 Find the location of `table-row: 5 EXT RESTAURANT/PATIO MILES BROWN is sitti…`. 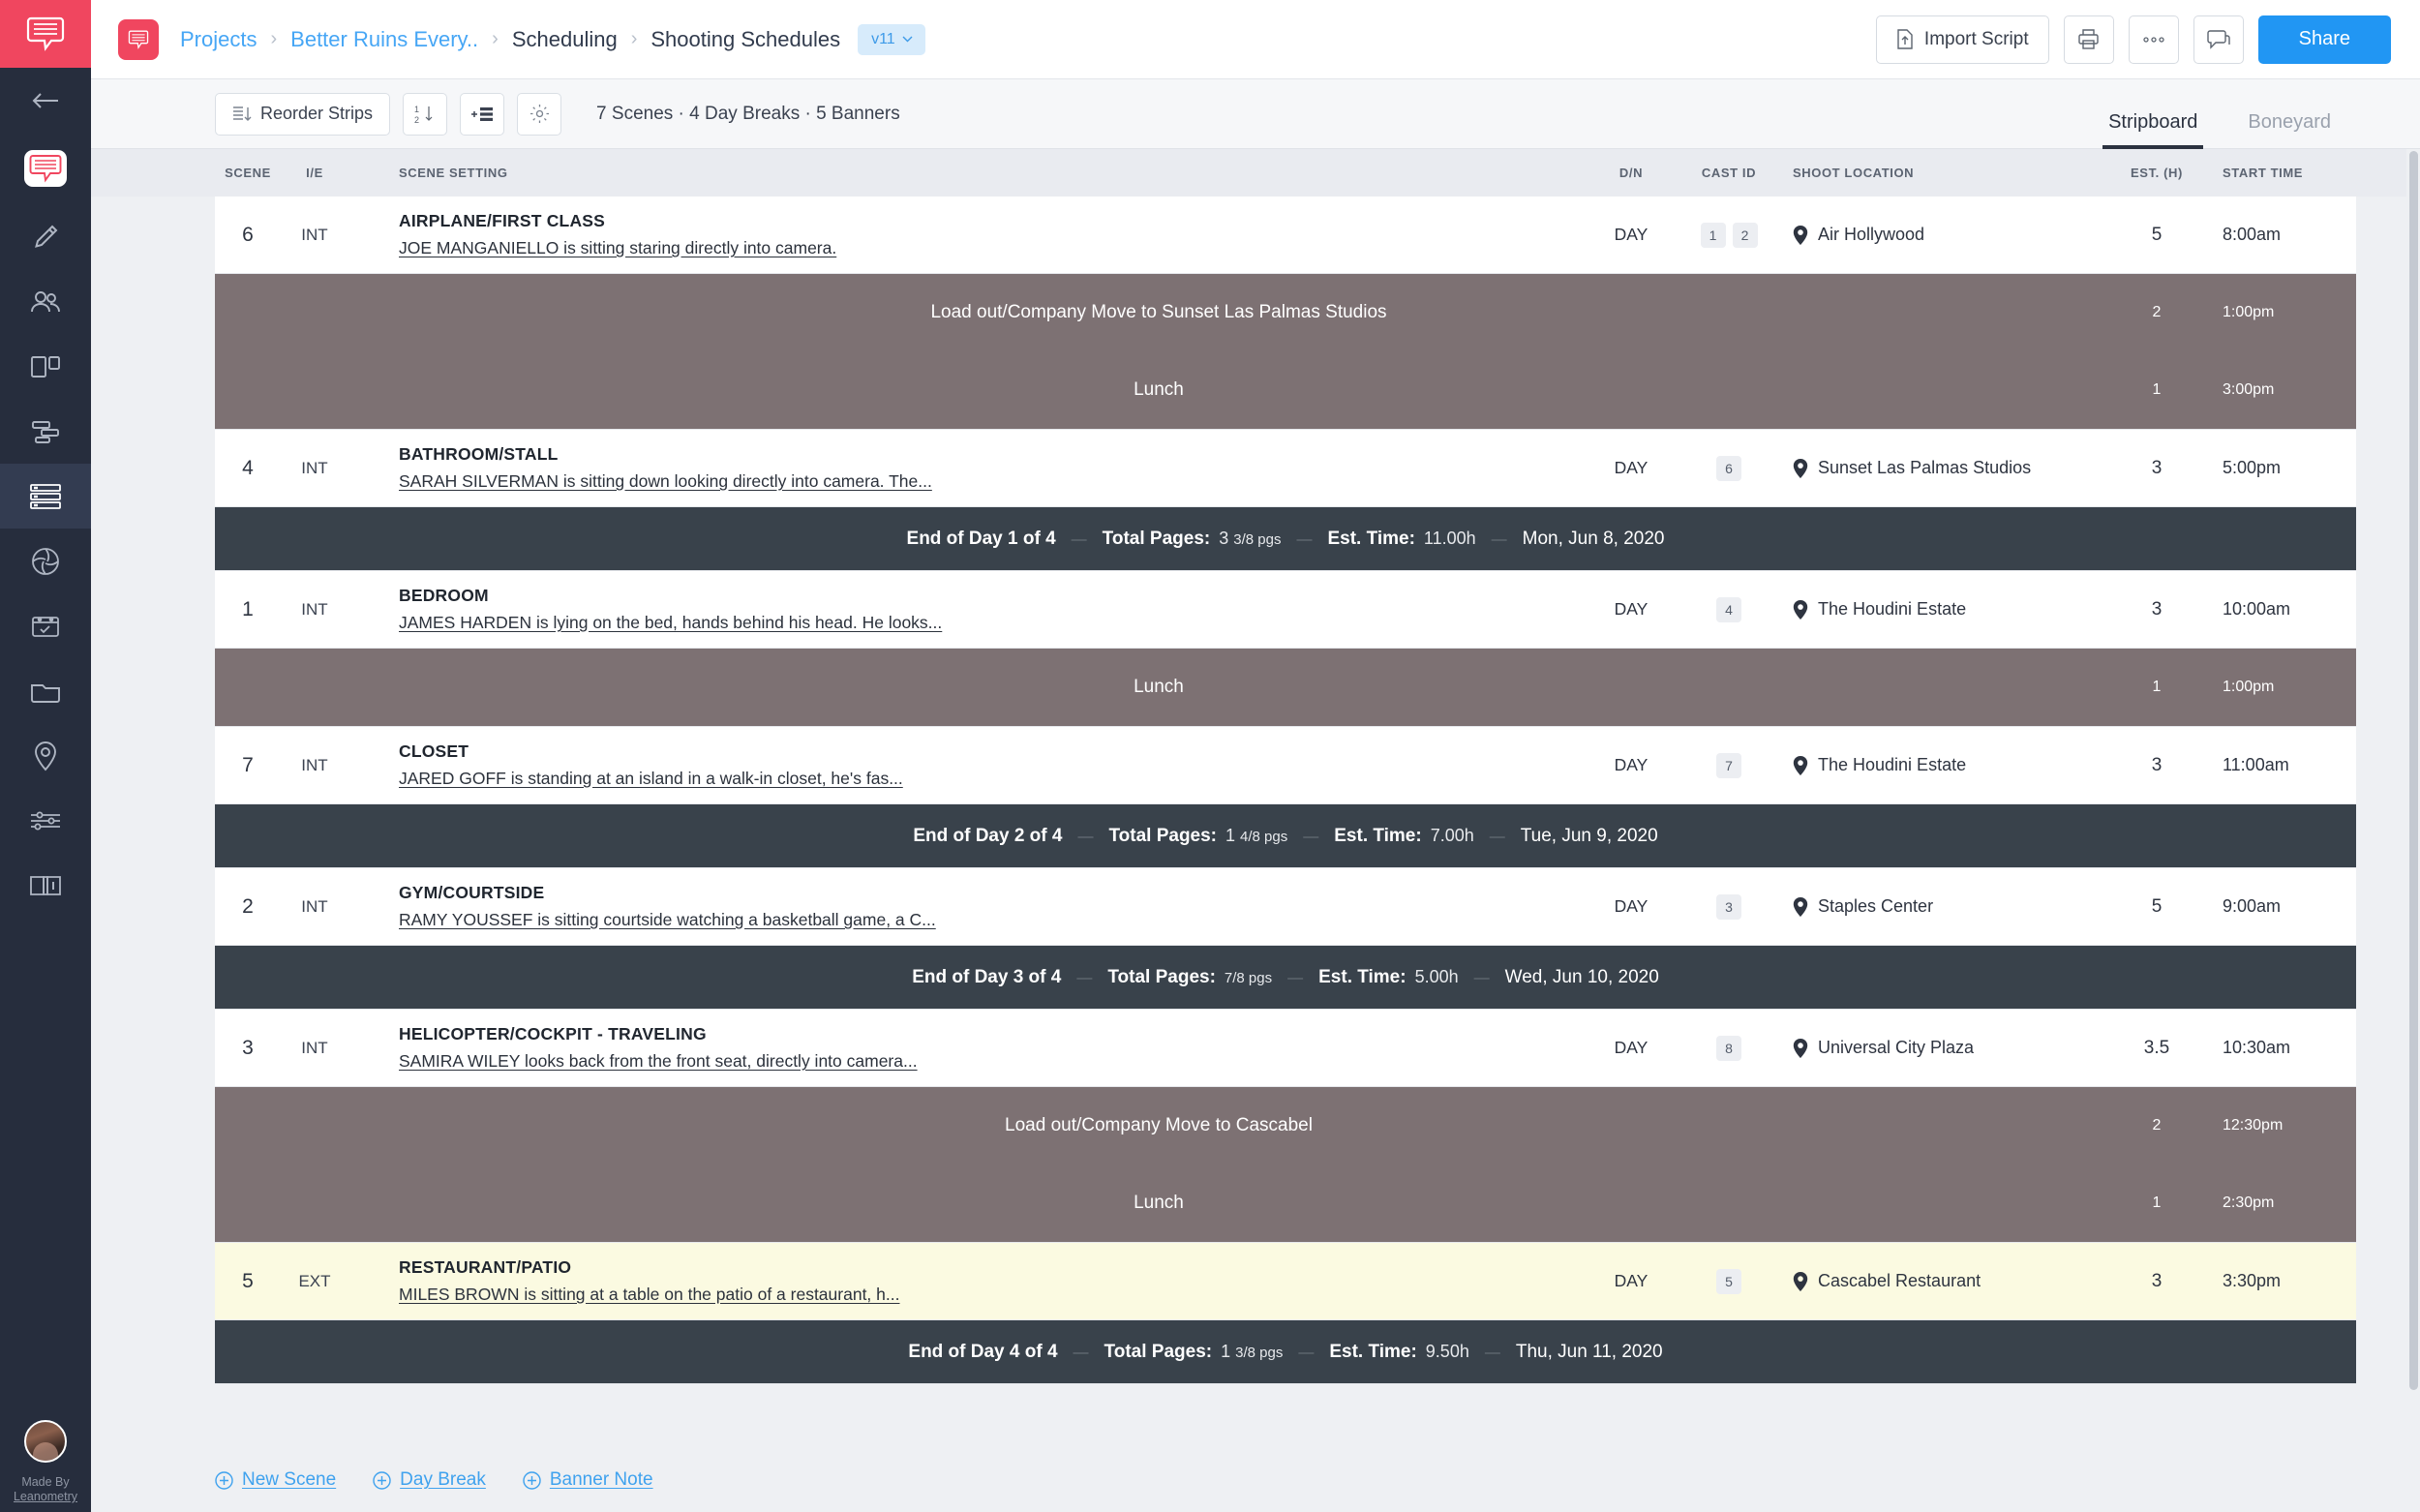

table-row: 5 EXT RESTAURANT/PATIO MILES BROWN is sitti… is located at coordinates (1285, 1281).